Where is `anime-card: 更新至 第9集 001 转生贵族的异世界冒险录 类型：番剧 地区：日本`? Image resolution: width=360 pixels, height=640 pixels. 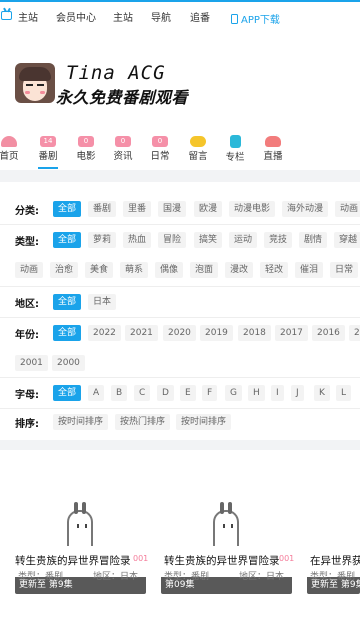 anime-card: 更新至 第9集 001 转生贵族的异世界冒险录 类型：番剧 地区：日本 is located at coordinates (81, 545).